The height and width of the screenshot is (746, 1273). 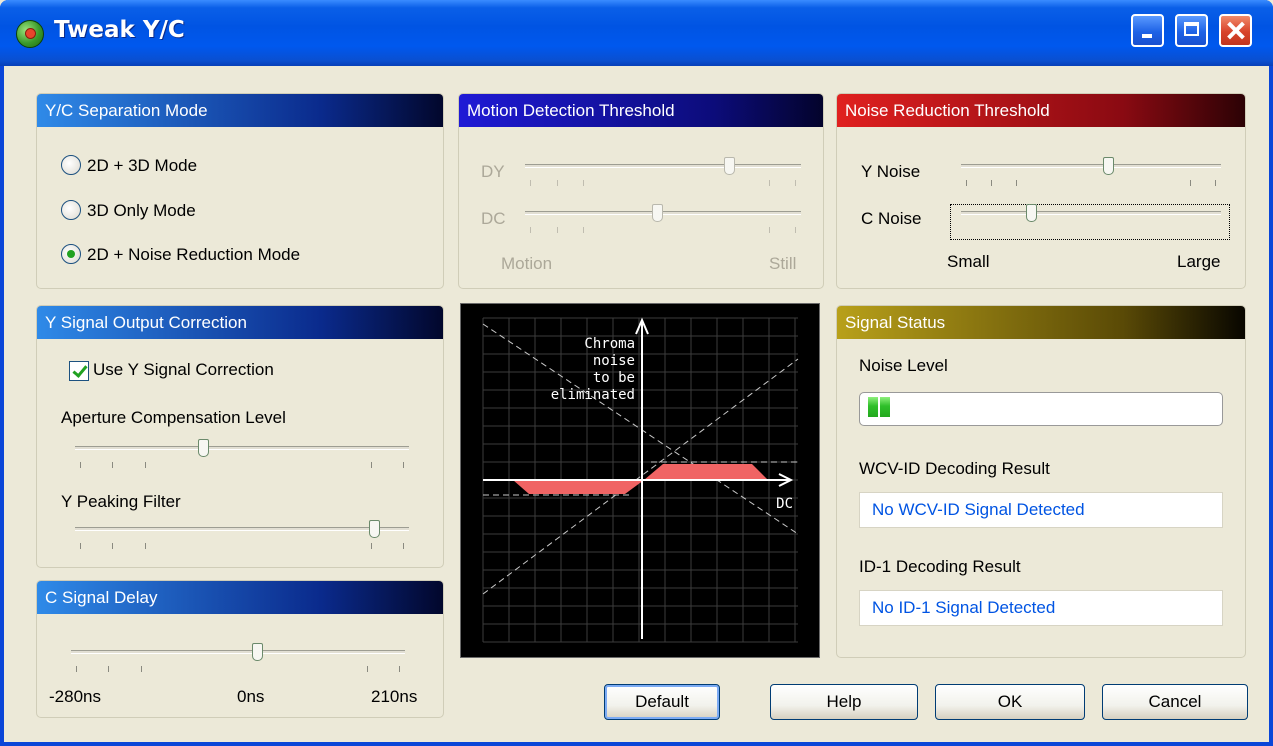 I want to click on dc-slider, so click(x=663, y=223).